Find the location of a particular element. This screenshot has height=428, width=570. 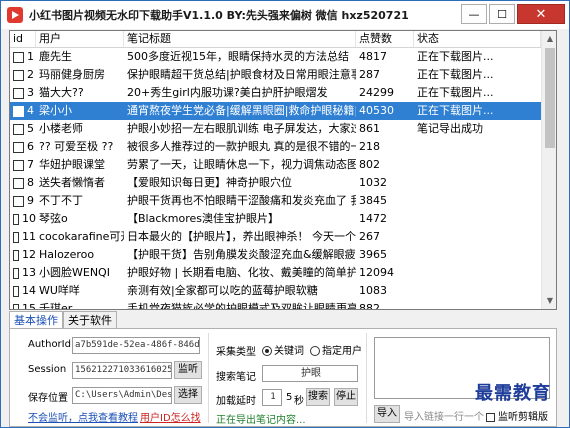

radio-specified-user: 指定用户 is located at coordinates (336, 349).